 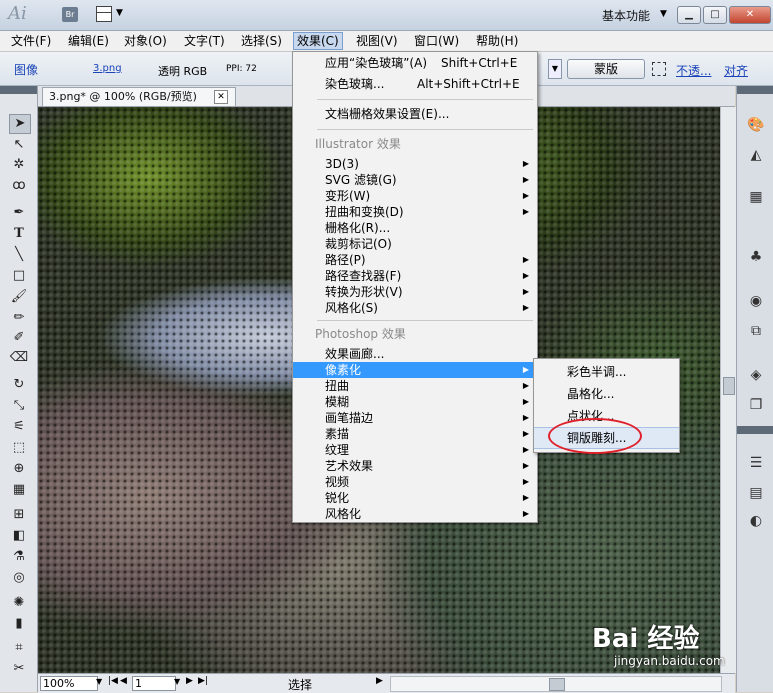 What do you see at coordinates (69, 683) in the screenshot?
I see `zoom-field: 100%` at bounding box center [69, 683].